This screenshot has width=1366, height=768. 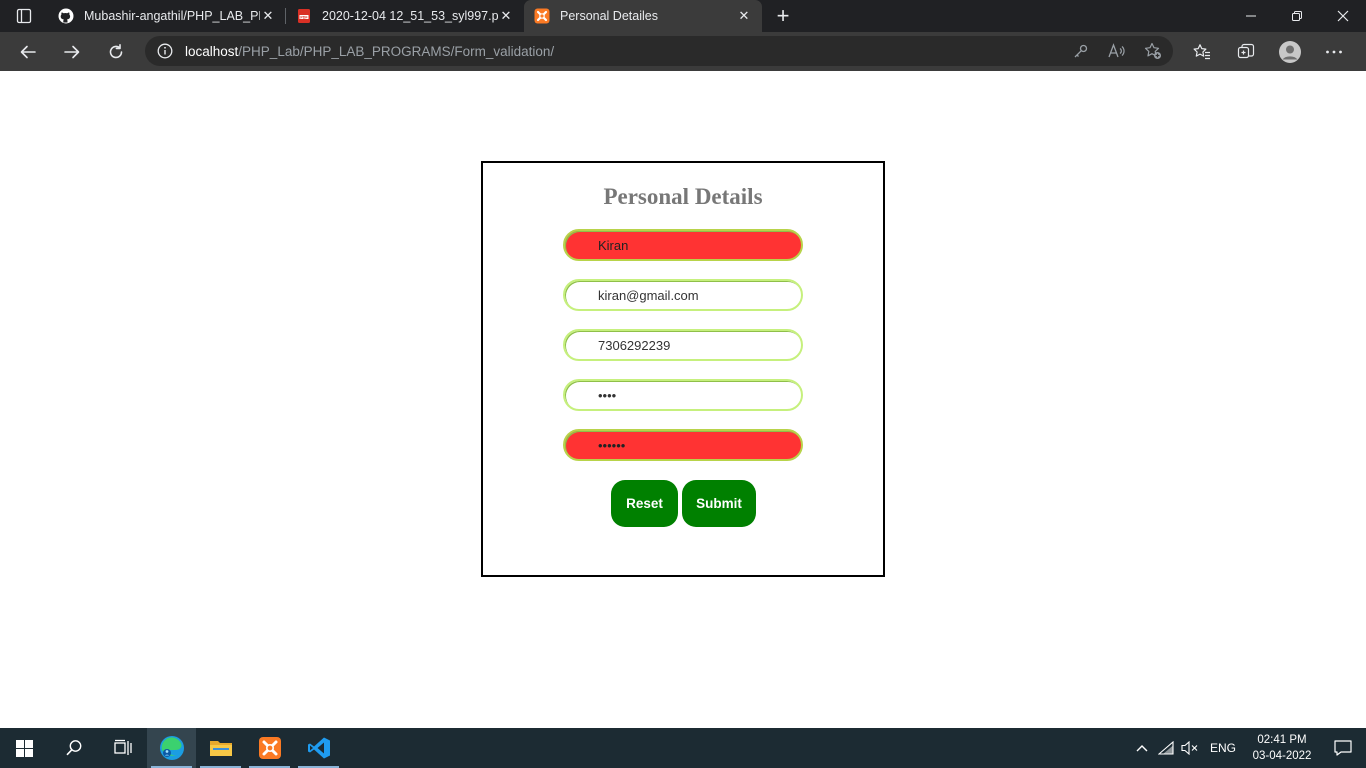 I want to click on minimize-button, so click(x=1251, y=16).